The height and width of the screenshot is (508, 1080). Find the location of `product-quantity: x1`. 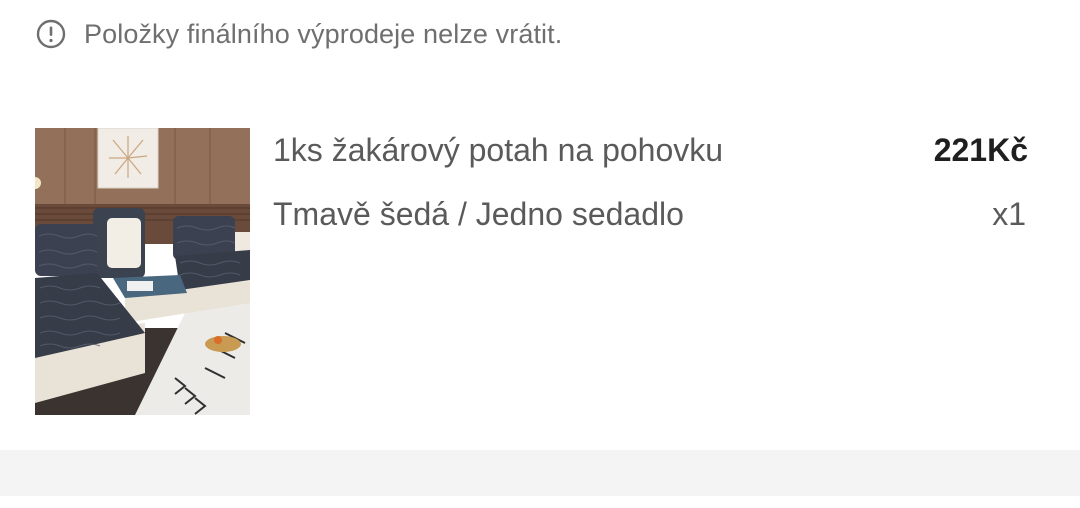

product-quantity: x1 is located at coordinates (1009, 214).